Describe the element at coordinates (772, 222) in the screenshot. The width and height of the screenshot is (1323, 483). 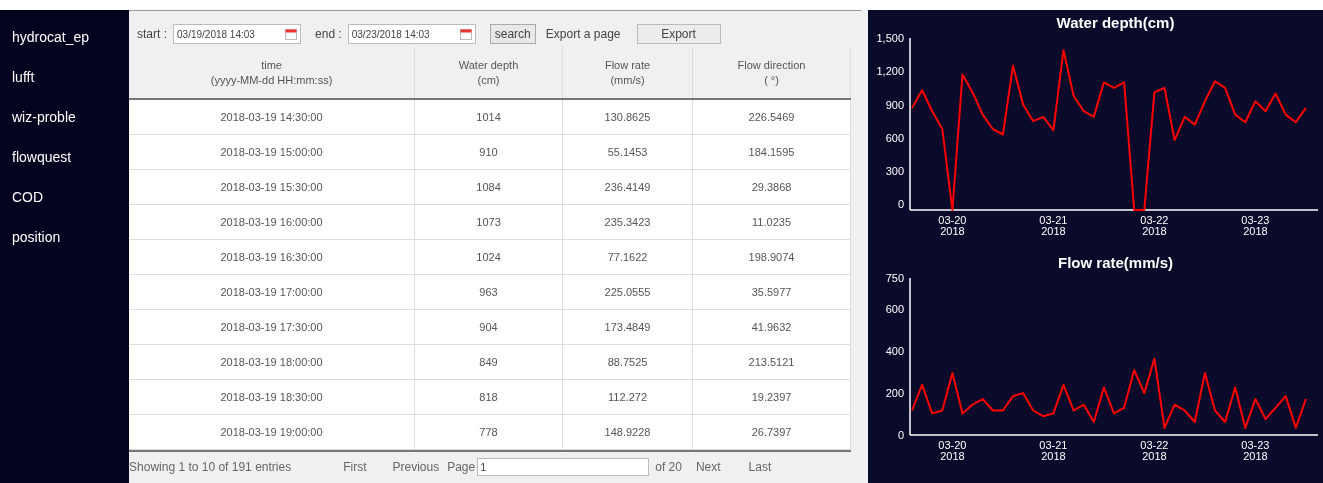
I see `table-cell: 11.0235` at that location.